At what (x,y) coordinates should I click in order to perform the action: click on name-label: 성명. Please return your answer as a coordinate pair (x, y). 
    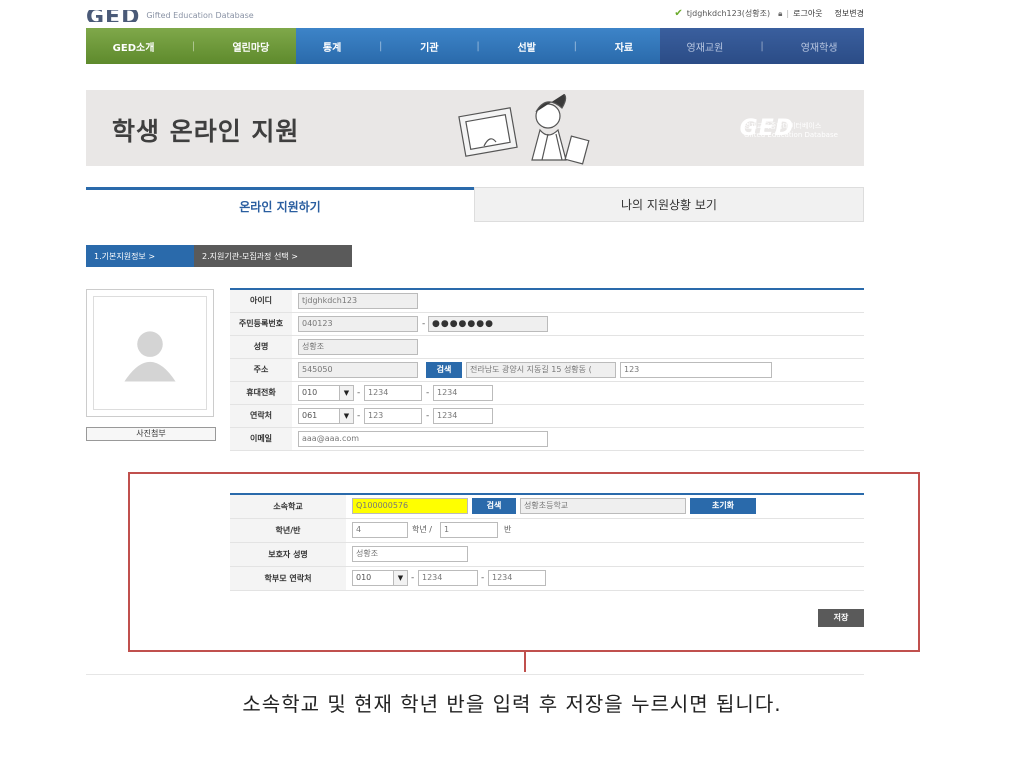
    Looking at the image, I should click on (261, 347).